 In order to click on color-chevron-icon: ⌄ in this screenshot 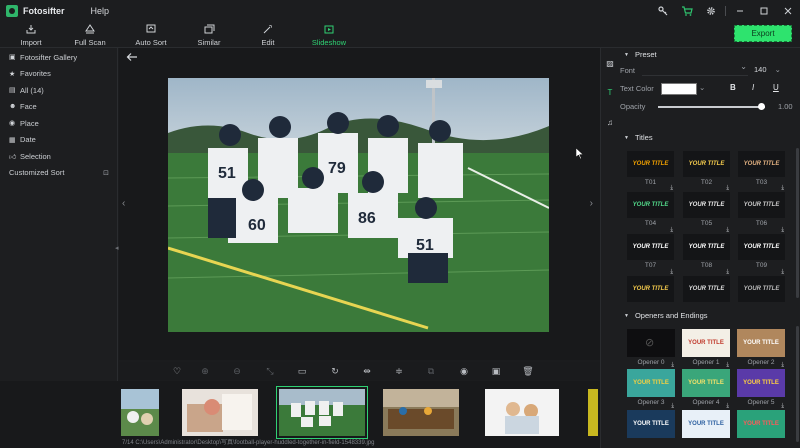, I will do `click(702, 87)`.